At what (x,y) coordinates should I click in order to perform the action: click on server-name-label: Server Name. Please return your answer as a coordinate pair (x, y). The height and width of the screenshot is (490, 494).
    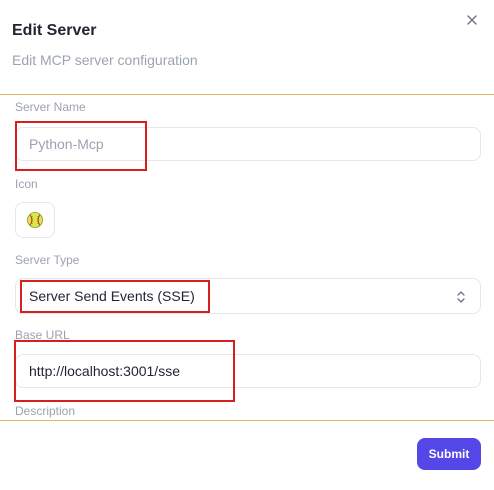
    Looking at the image, I should click on (50, 107).